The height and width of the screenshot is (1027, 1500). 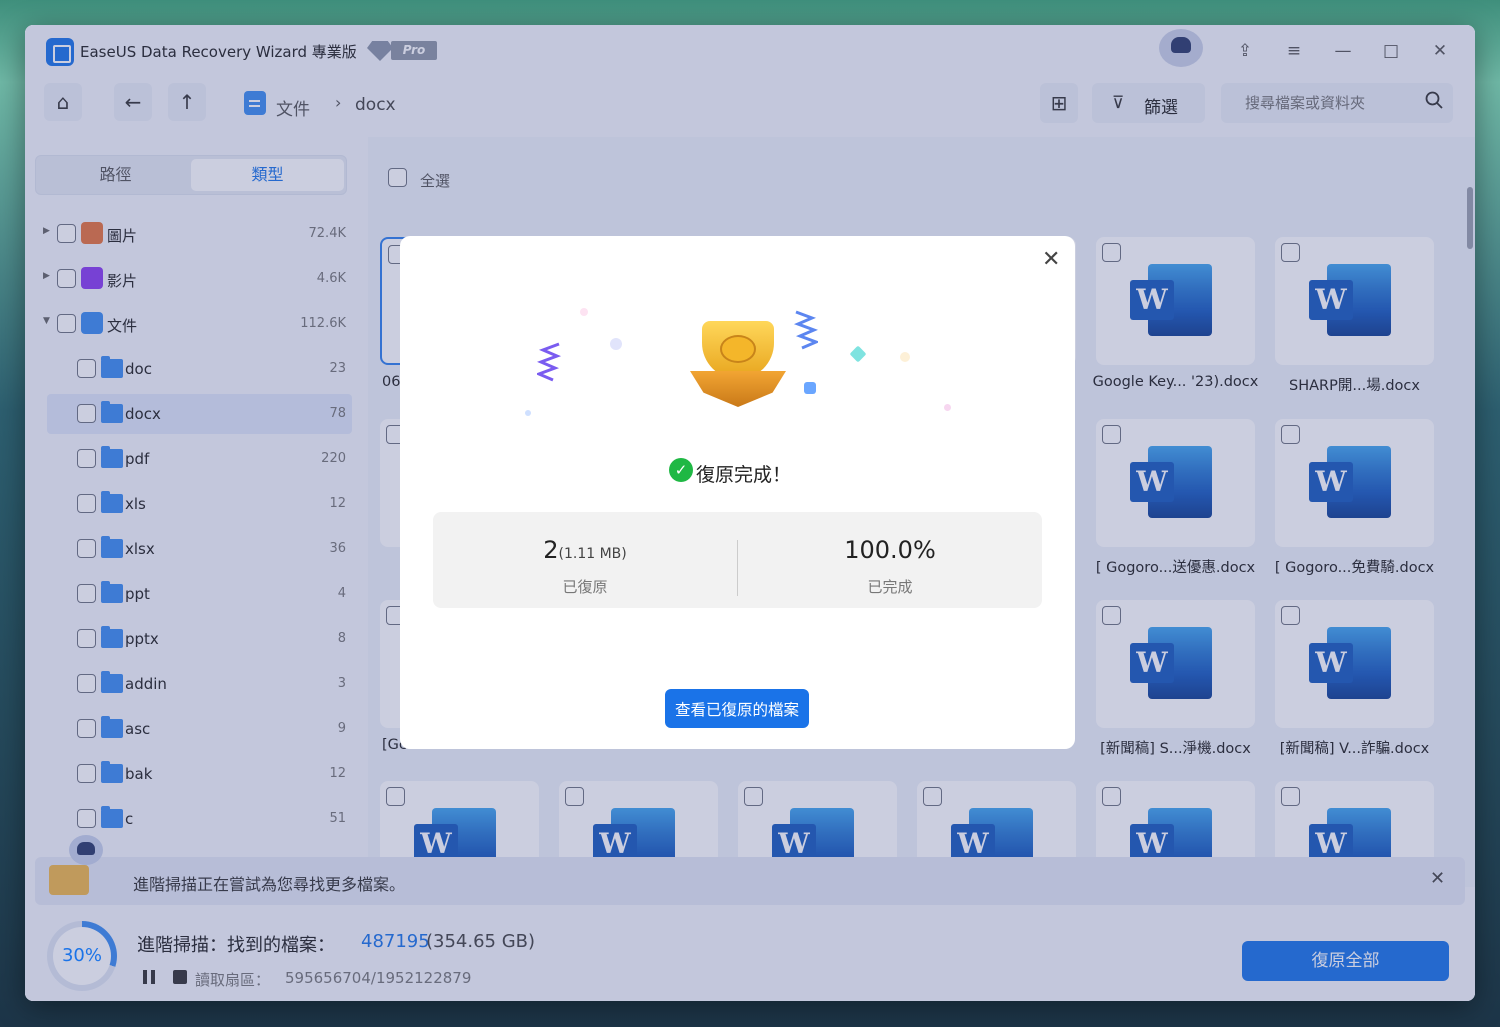 I want to click on recovered-label: 已復原, so click(x=585, y=587).